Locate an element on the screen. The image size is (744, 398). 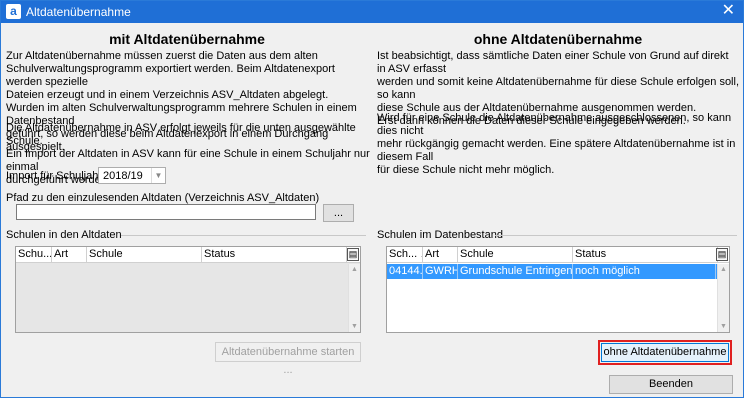
right-heading: ohne Altdatenübernahme is located at coordinates (558, 39).